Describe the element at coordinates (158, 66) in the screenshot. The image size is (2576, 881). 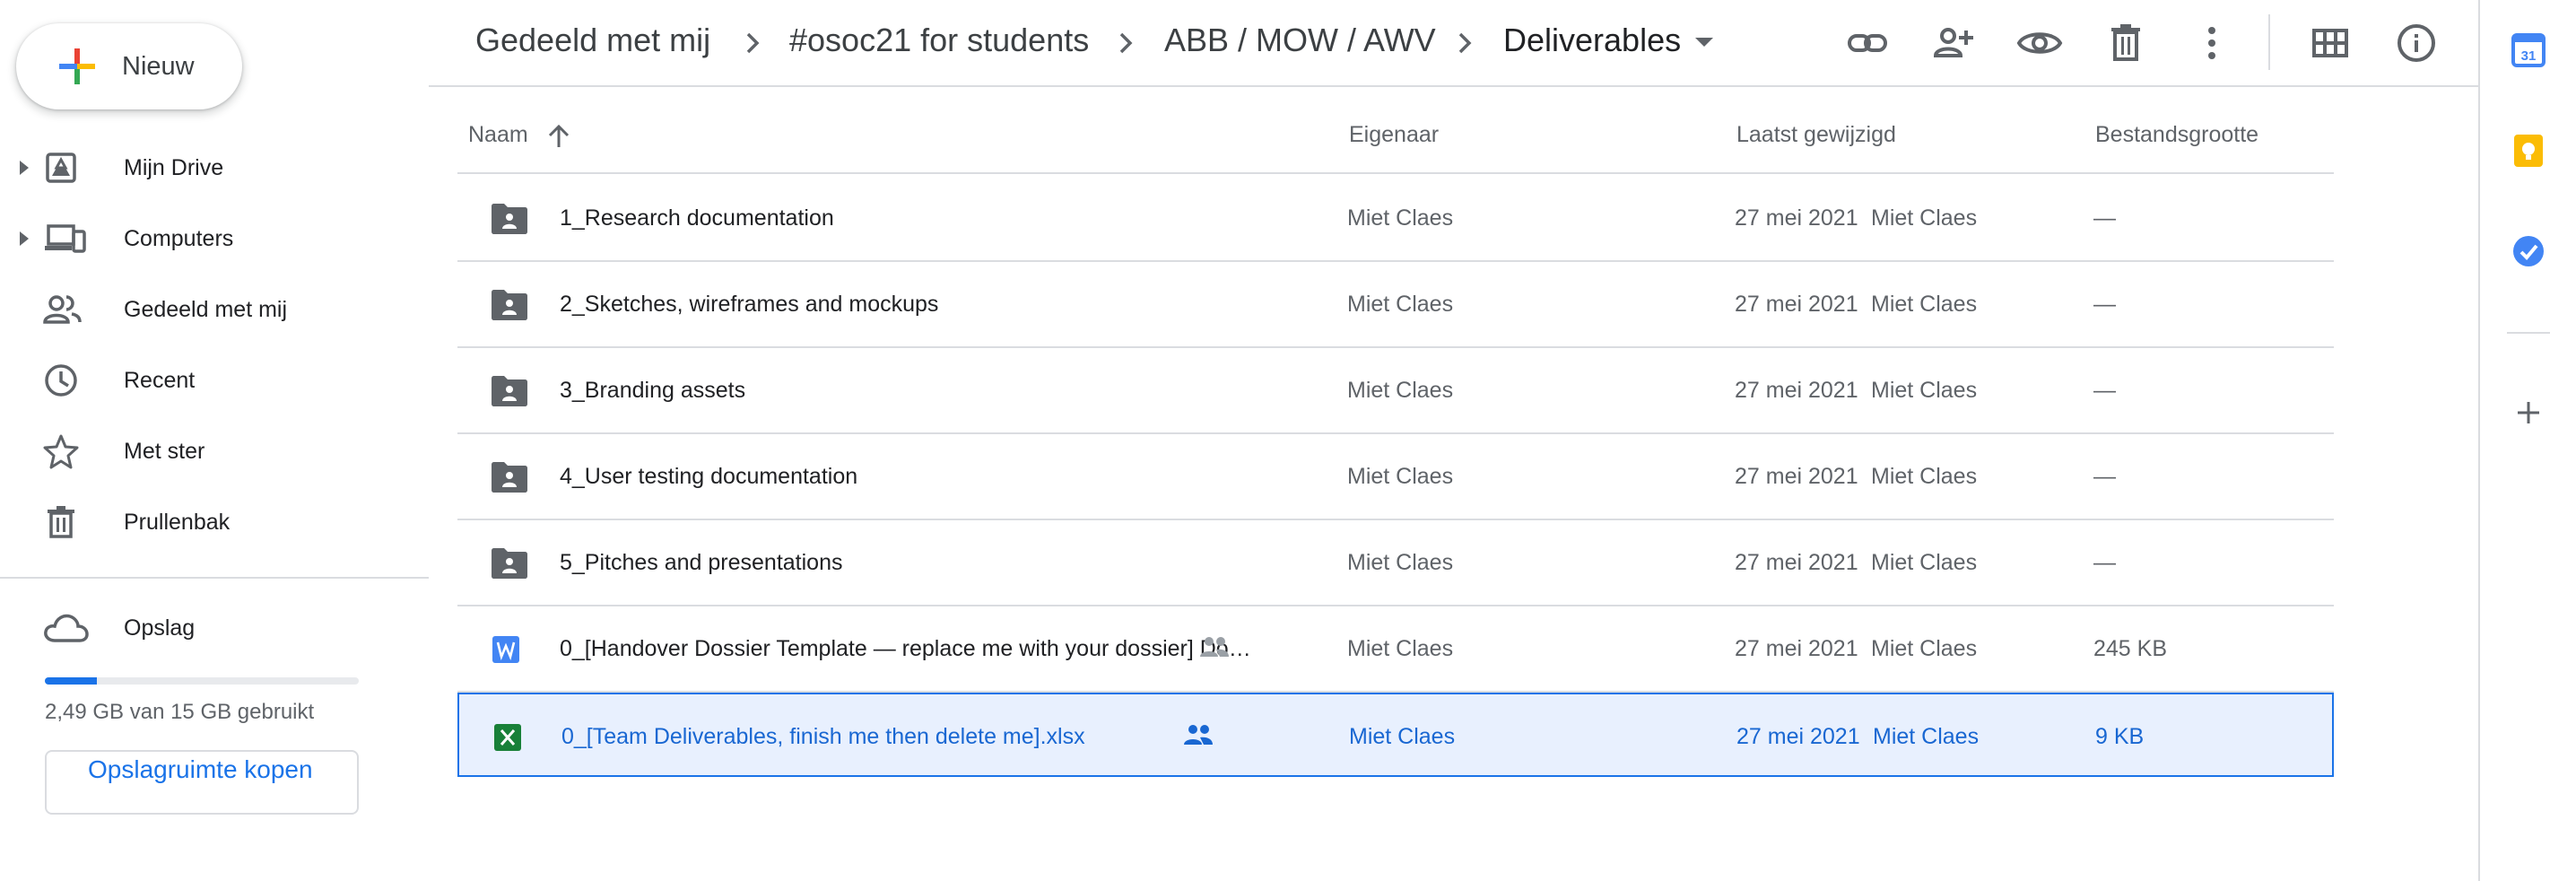
I see `new-button-label: Nieuw` at that location.